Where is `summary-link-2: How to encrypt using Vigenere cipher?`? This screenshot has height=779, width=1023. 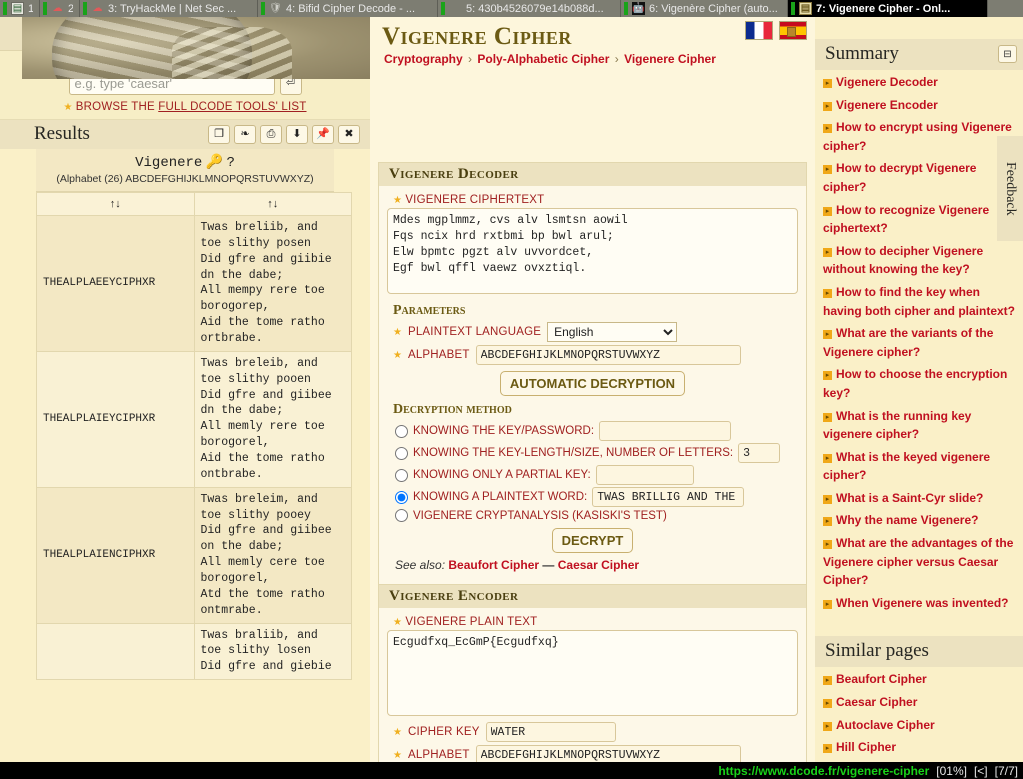
summary-link-2: How to encrypt using Vigenere cipher? is located at coordinates (917, 136).